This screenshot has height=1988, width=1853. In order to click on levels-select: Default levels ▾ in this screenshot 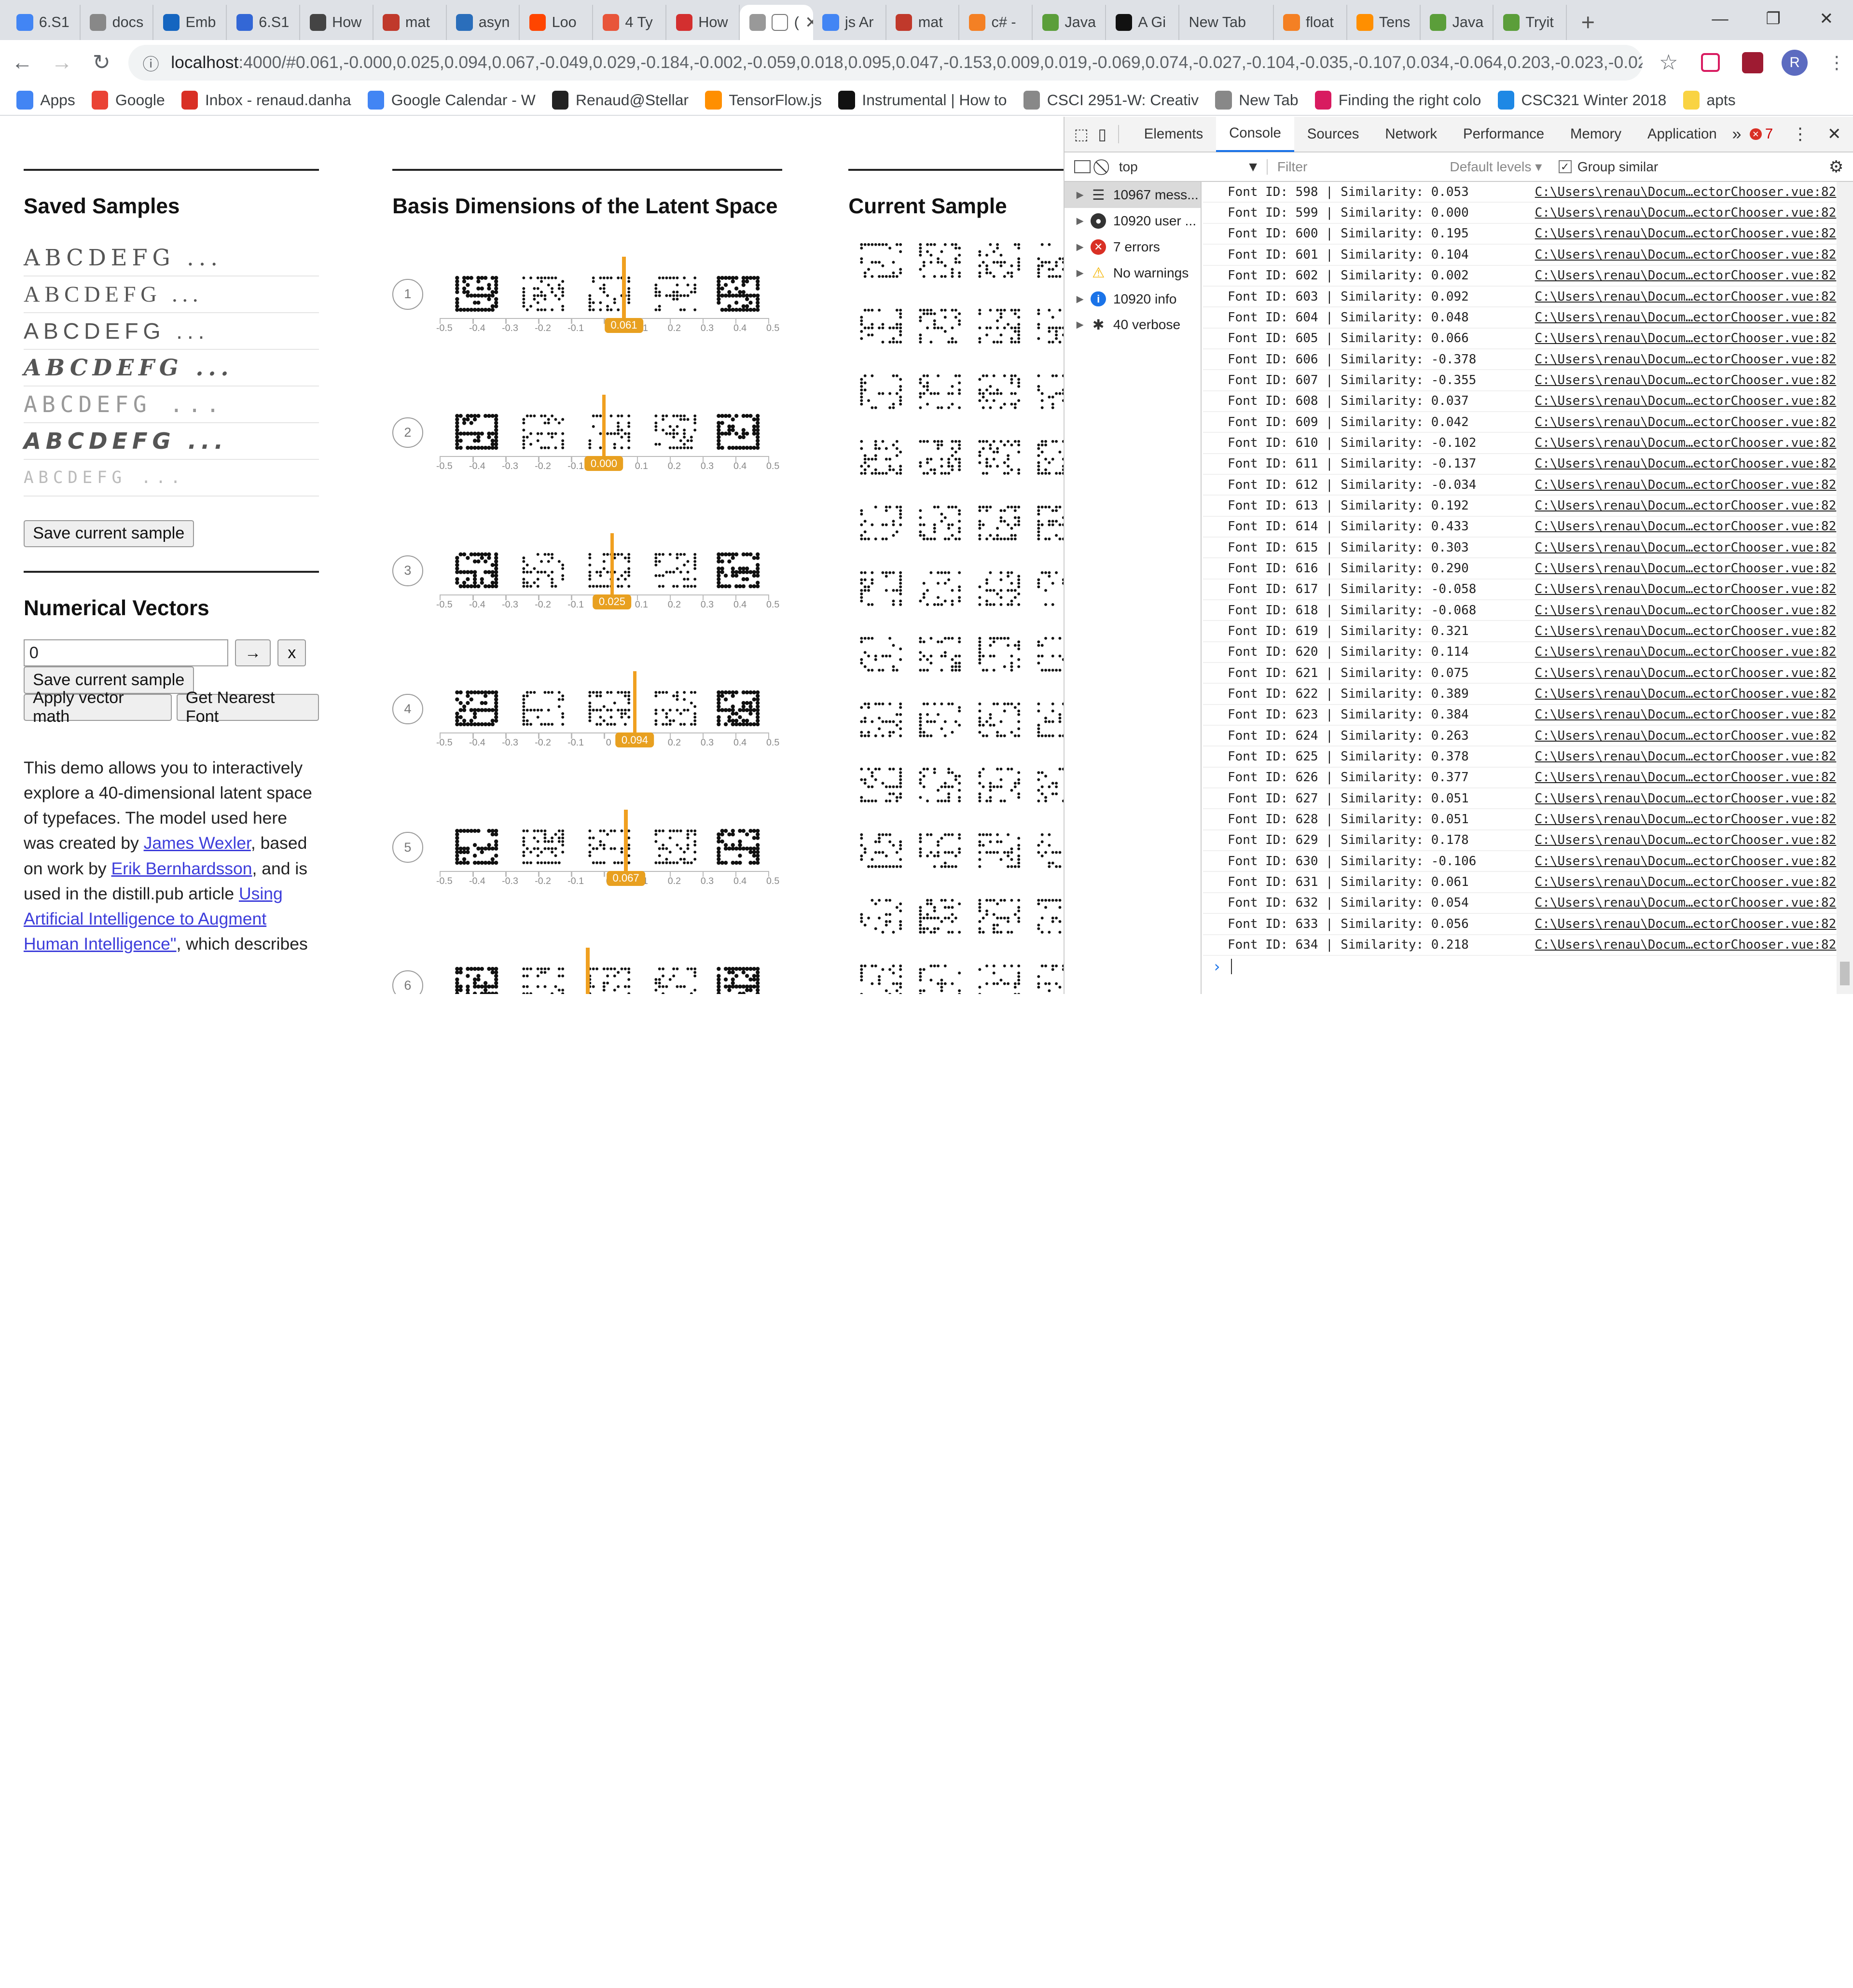, I will do `click(1496, 167)`.